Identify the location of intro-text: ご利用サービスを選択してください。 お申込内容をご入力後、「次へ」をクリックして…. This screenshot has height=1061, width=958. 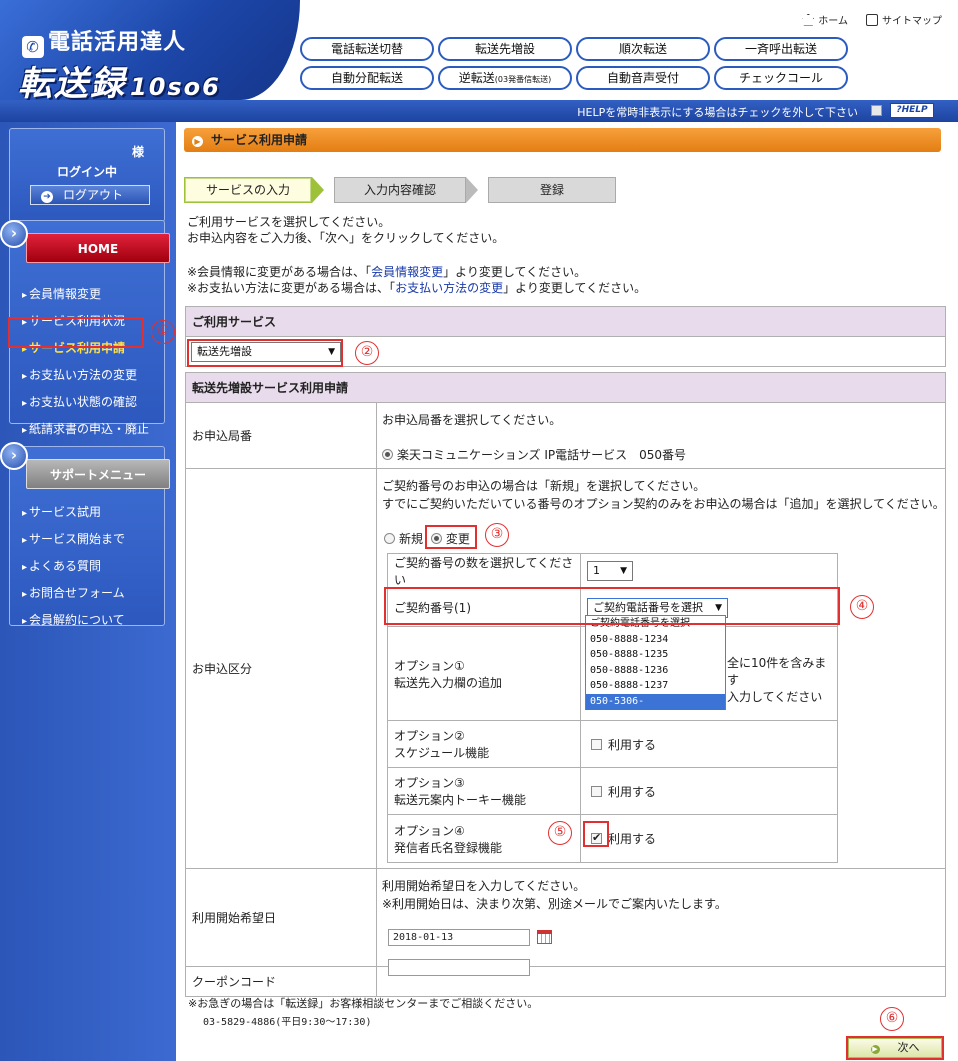
(346, 230).